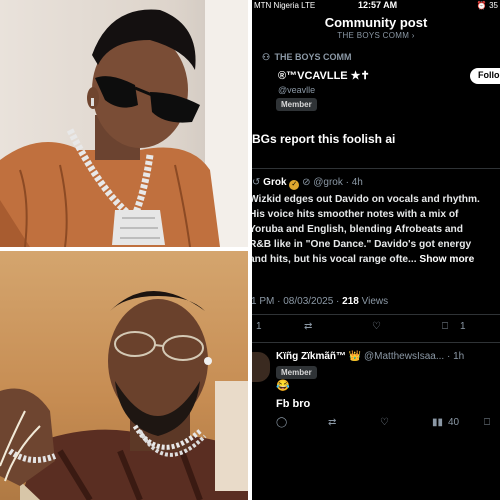  What do you see at coordinates (281, 422) in the screenshot?
I see `reply-icon: ◯` at bounding box center [281, 422].